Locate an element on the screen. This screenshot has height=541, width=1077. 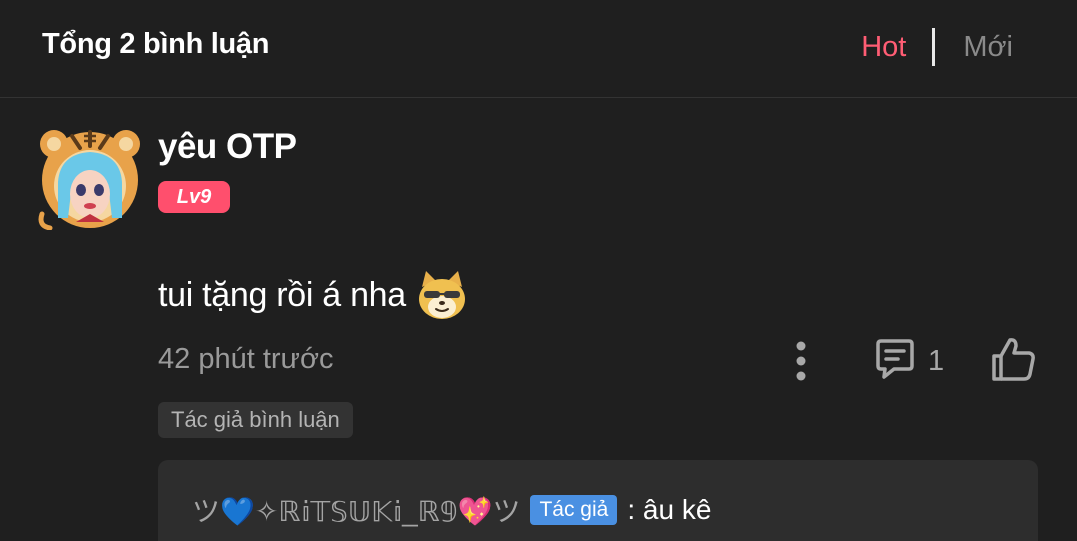
sort-hot-tab: Hot is located at coordinates (883, 47).